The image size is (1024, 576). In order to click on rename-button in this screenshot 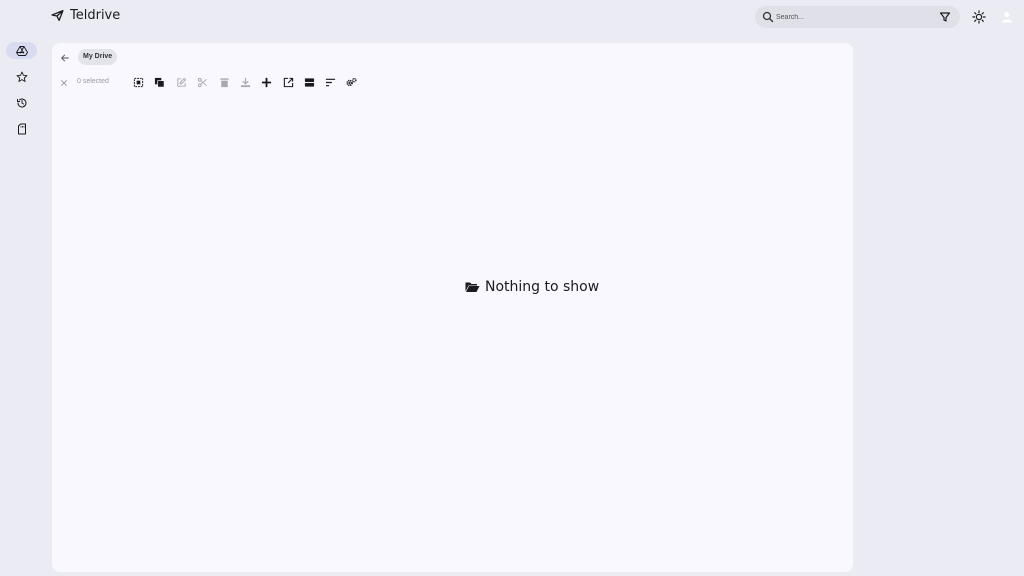, I will do `click(181, 82)`.